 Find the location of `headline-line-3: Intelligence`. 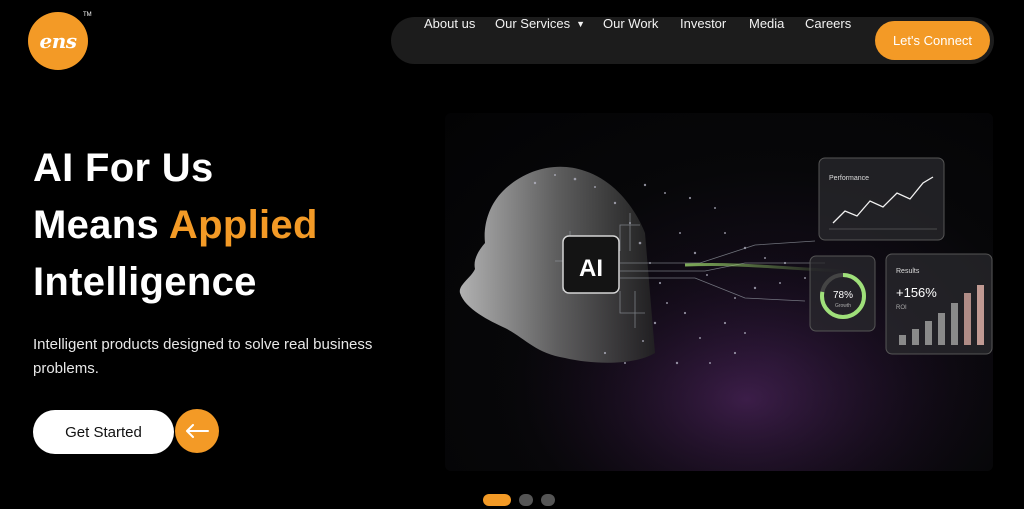

headline-line-3: Intelligence is located at coordinates (145, 282).